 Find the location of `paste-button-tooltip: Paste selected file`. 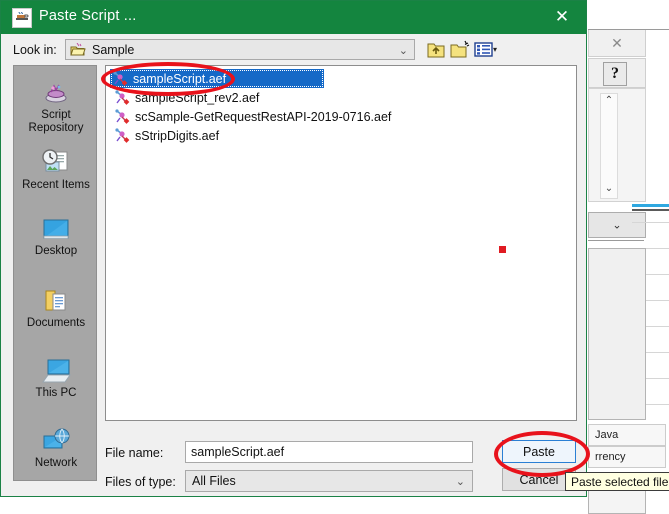

paste-button-tooltip: Paste selected file is located at coordinates (617, 481).